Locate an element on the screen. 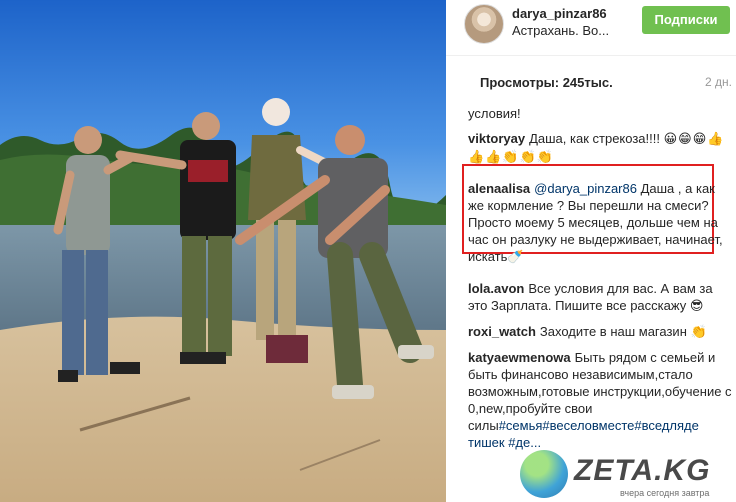 This screenshot has width=736, height=502. comment: roxi_watch Заходите в наш магазин 👏 is located at coordinates (601, 332).